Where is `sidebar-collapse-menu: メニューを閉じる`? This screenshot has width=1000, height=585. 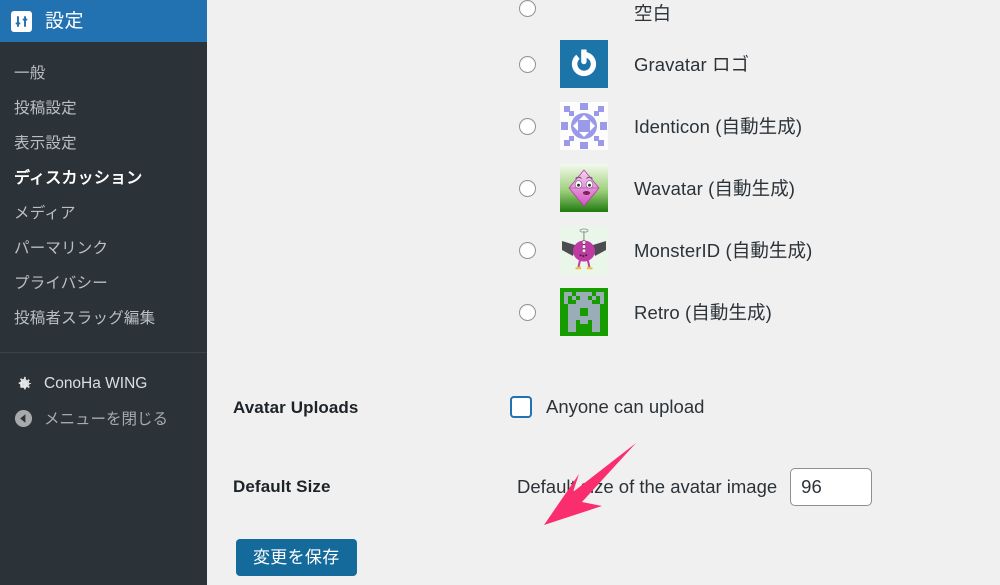 sidebar-collapse-menu: メニューを閉じる is located at coordinates (103, 418).